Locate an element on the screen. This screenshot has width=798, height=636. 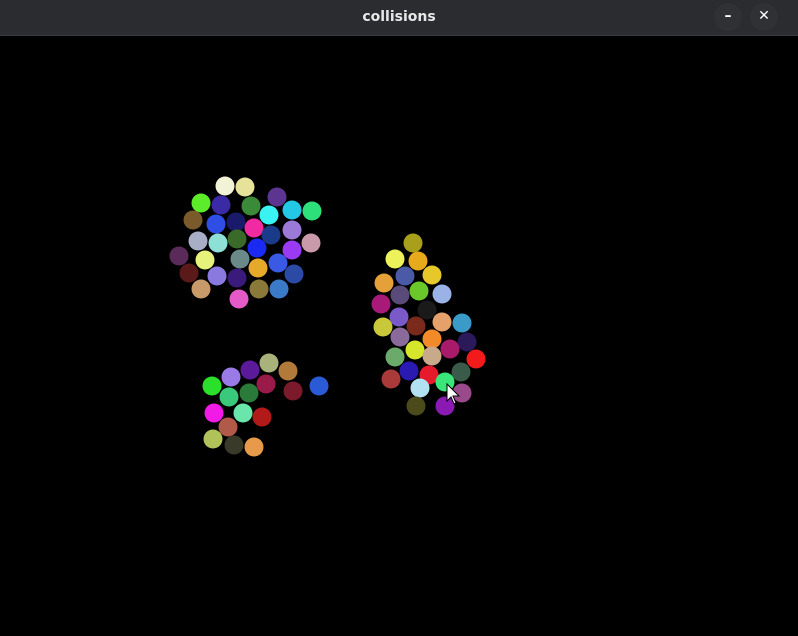
minimize-button: – is located at coordinates (728, 17).